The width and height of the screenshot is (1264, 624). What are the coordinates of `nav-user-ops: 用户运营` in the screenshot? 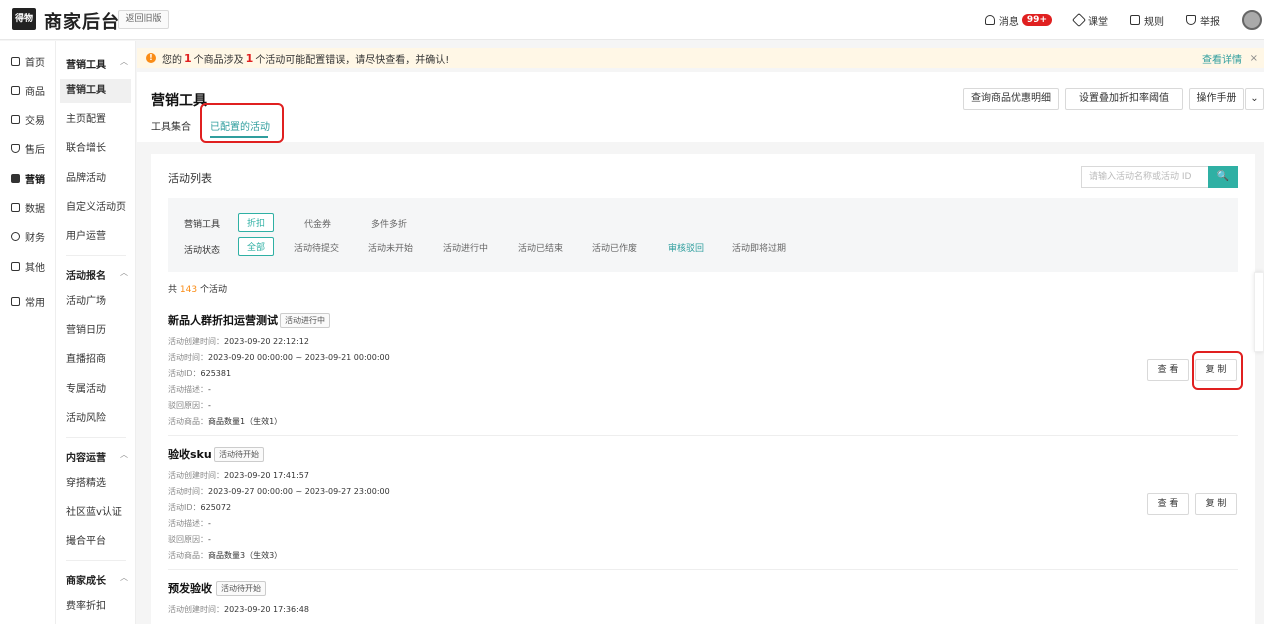 It's located at (95, 237).